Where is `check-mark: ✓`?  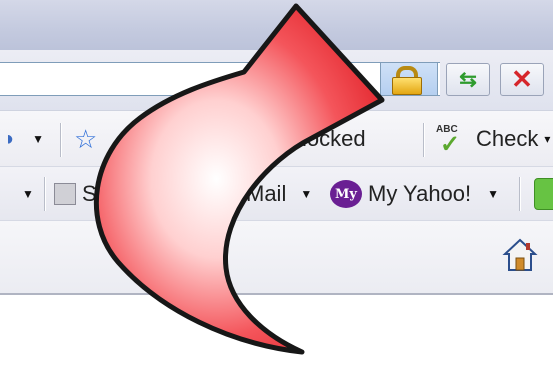
check-mark: ✓ is located at coordinates (450, 144).